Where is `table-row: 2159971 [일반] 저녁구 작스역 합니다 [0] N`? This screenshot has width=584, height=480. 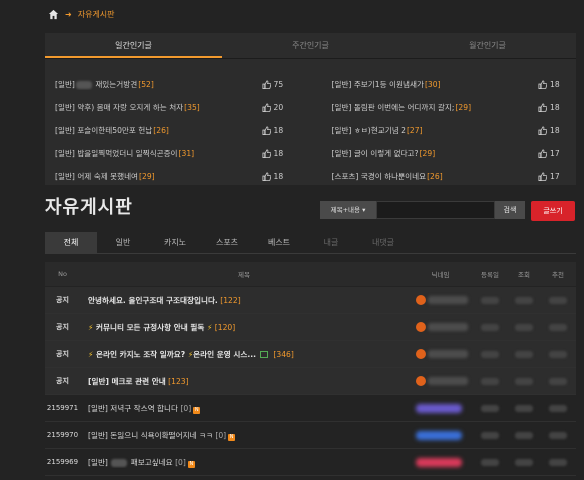
table-row: 2159971 [일반] 저녁구 작스역 합니다 [0] N is located at coordinates (310, 408).